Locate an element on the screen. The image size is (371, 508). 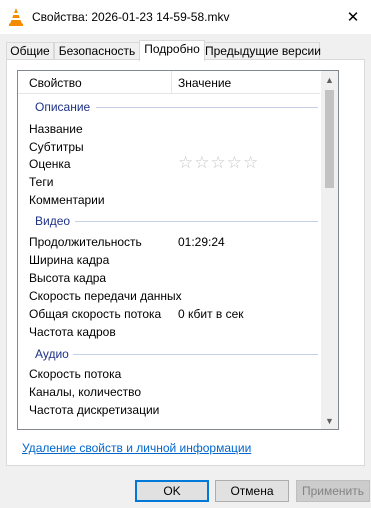
scroll-thumb is located at coordinates (329, 139).